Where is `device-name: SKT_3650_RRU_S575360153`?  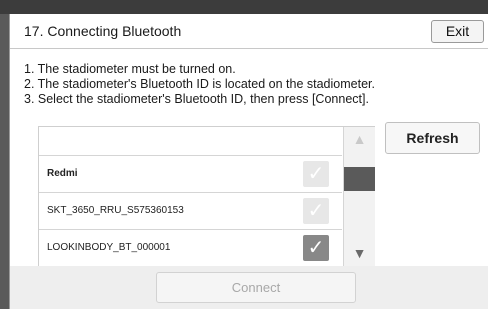
device-name: SKT_3650_RRU_S575360153 is located at coordinates (115, 210).